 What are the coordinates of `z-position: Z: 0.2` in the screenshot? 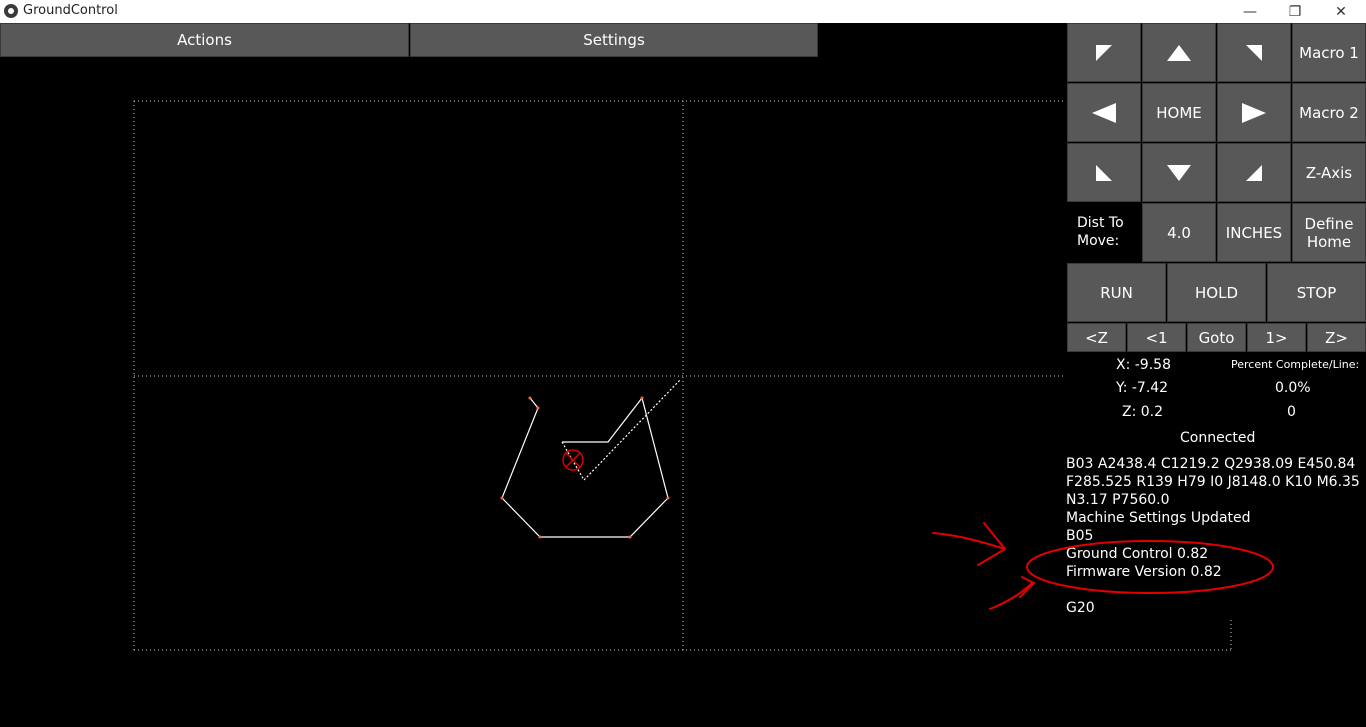 It's located at (1143, 412).